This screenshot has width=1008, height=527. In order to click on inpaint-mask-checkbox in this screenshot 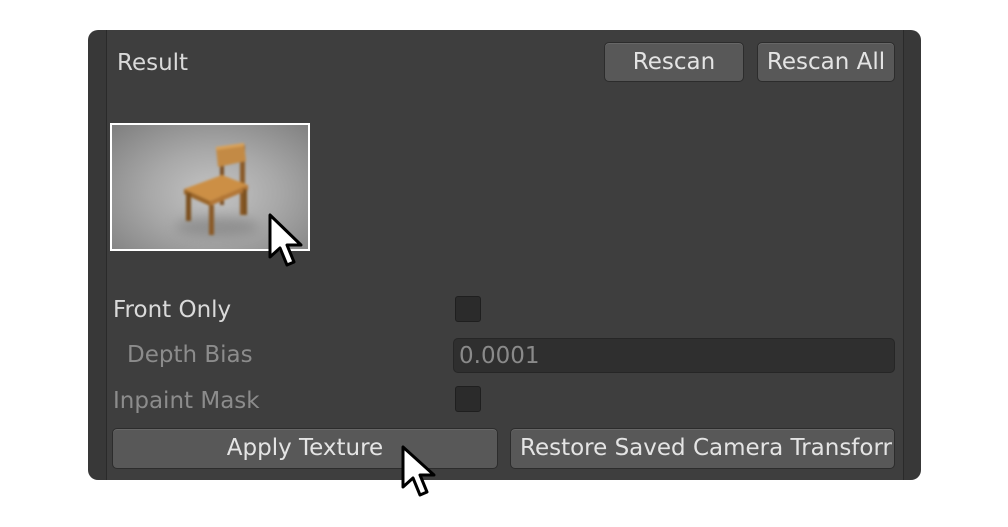, I will do `click(468, 399)`.